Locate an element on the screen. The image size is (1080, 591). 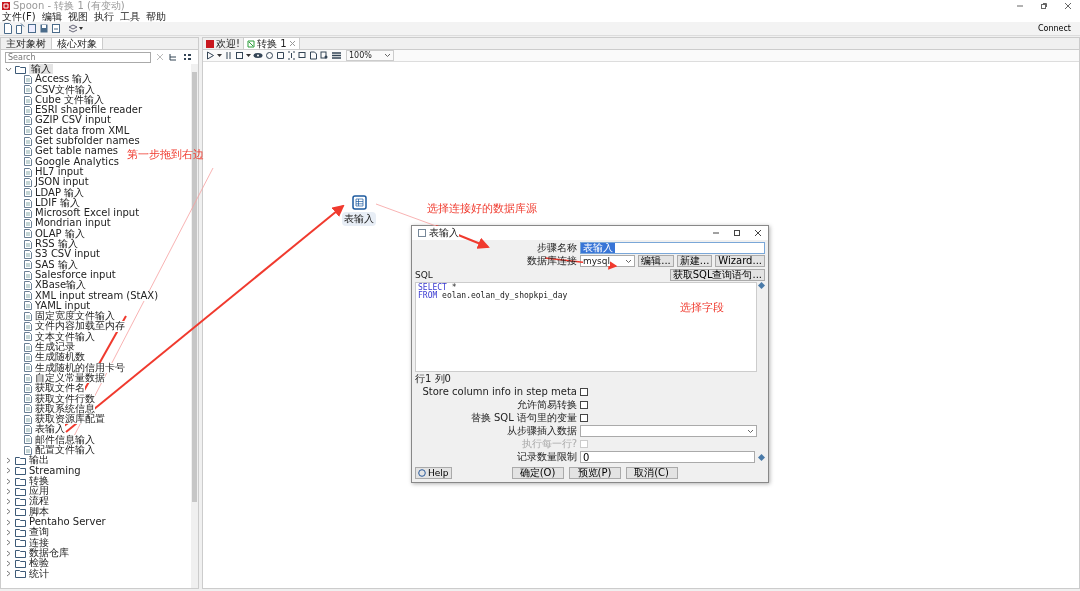
tab-label: 转换 1 is located at coordinates (272, 43).